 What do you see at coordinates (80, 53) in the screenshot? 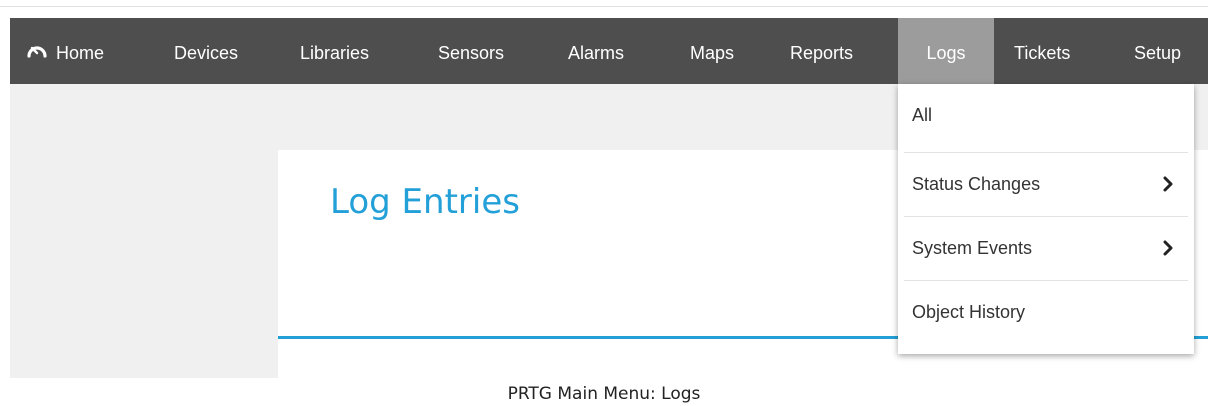
I see `nav-home-label: Home` at bounding box center [80, 53].